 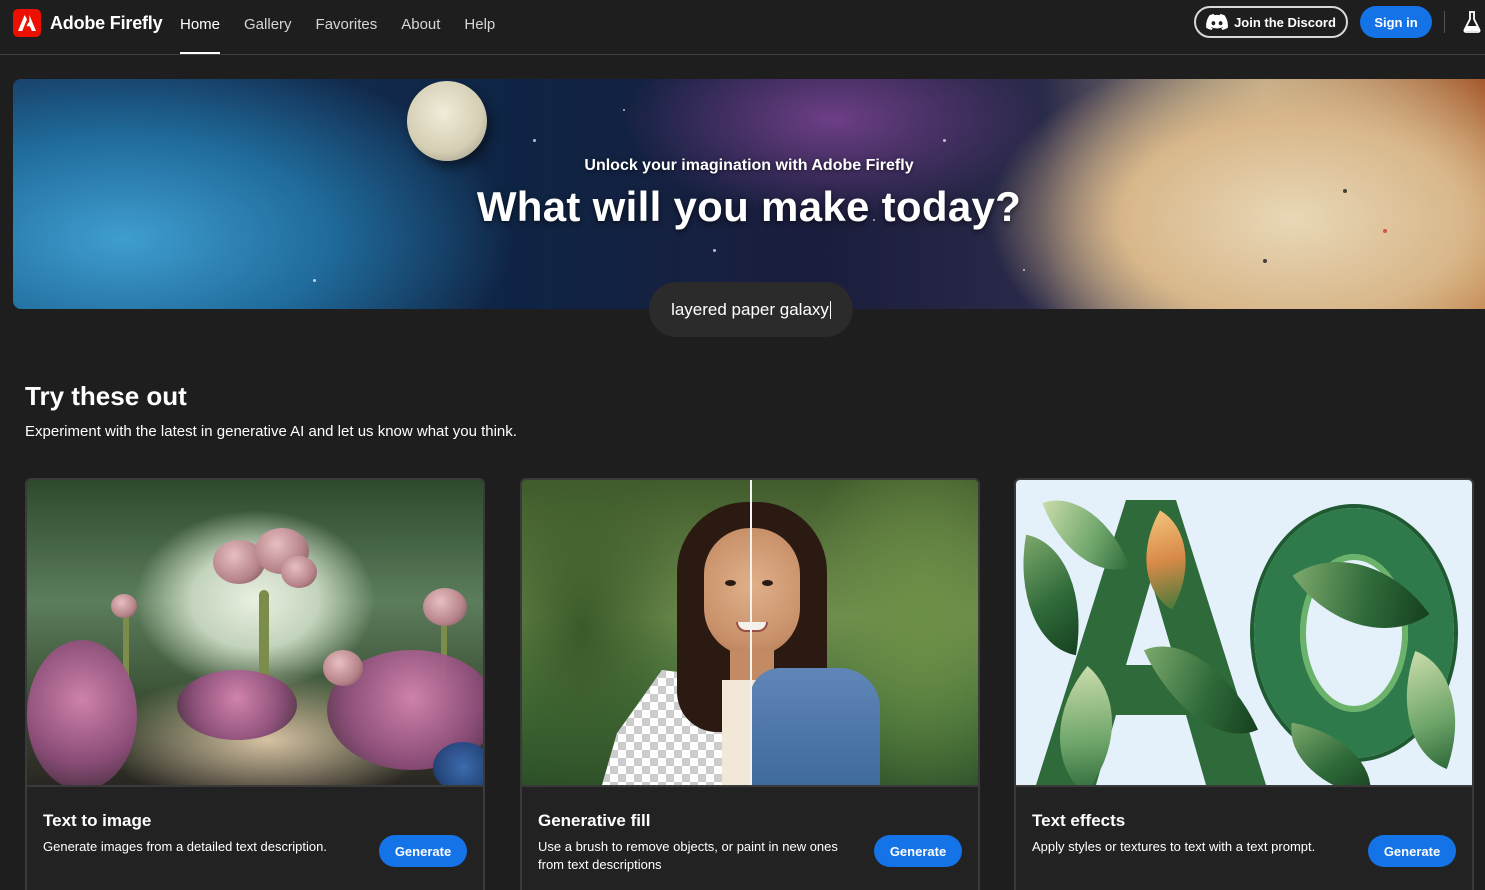 What do you see at coordinates (830, 309) in the screenshot?
I see `text-caret` at bounding box center [830, 309].